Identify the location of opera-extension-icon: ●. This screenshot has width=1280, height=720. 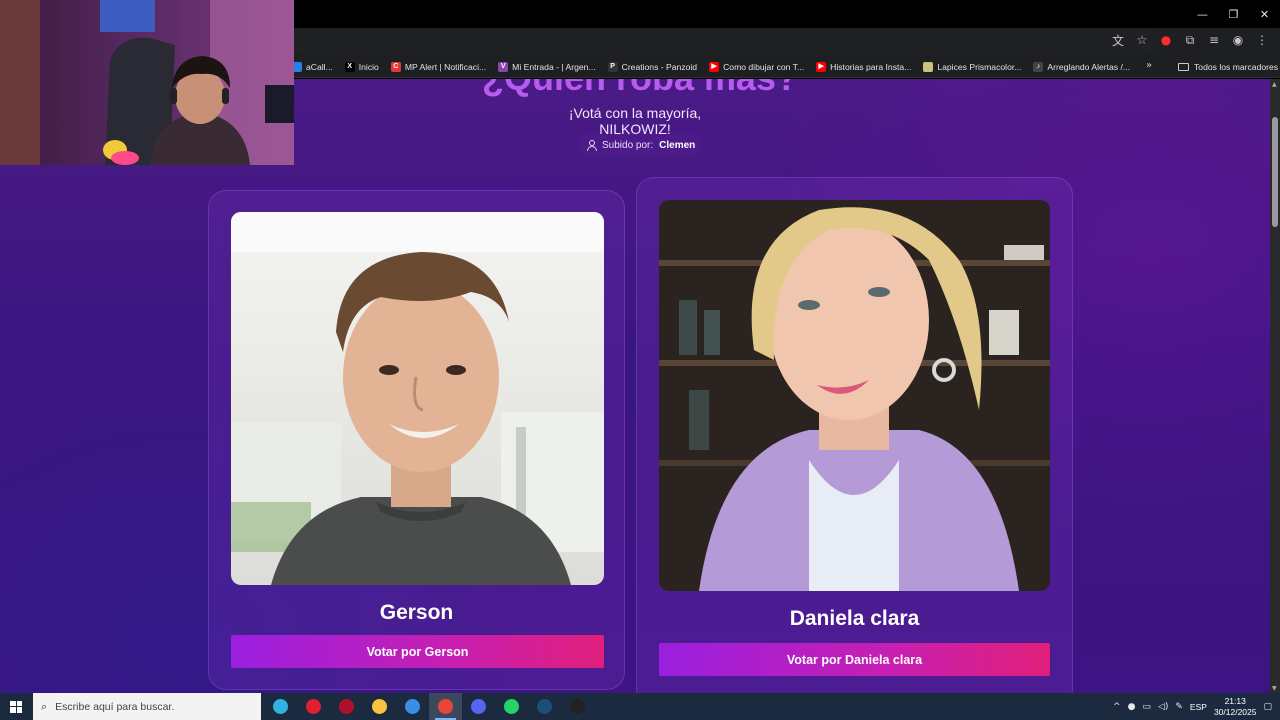
(1166, 40).